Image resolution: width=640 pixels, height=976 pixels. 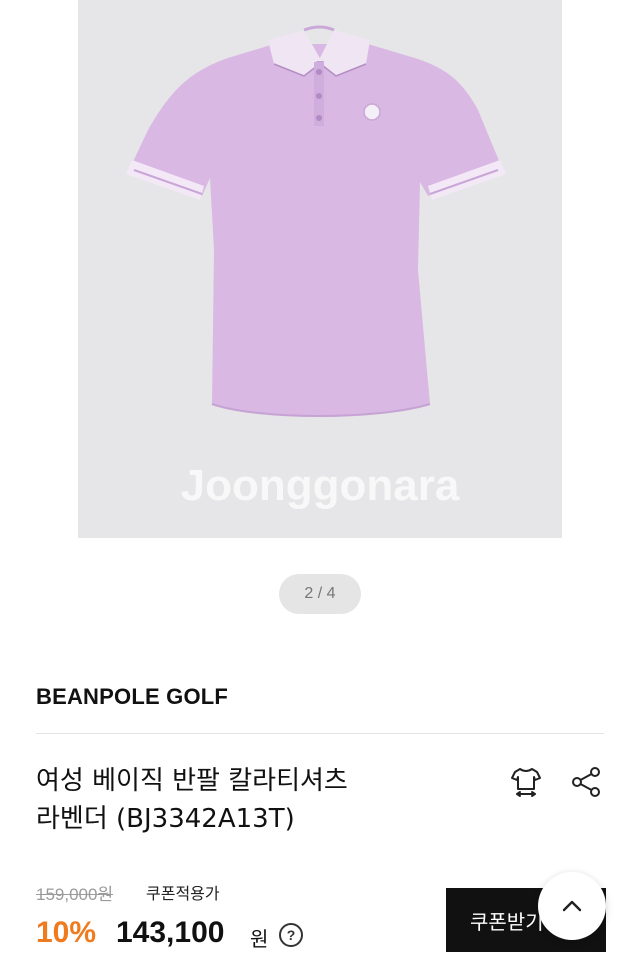 I want to click on currency-label: 원, so click(x=259, y=939).